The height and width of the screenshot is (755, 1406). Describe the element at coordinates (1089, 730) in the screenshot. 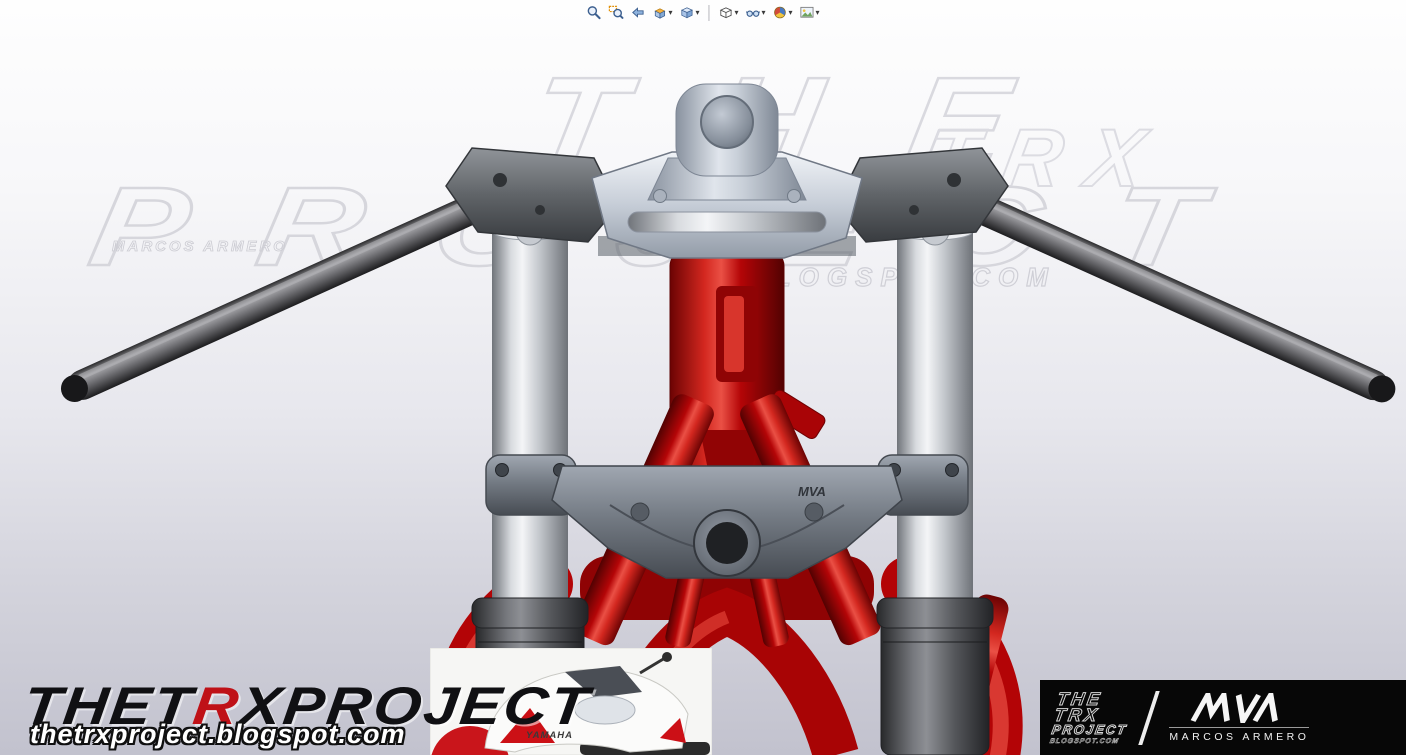

I see `footer-logo-line: PROJECT` at that location.